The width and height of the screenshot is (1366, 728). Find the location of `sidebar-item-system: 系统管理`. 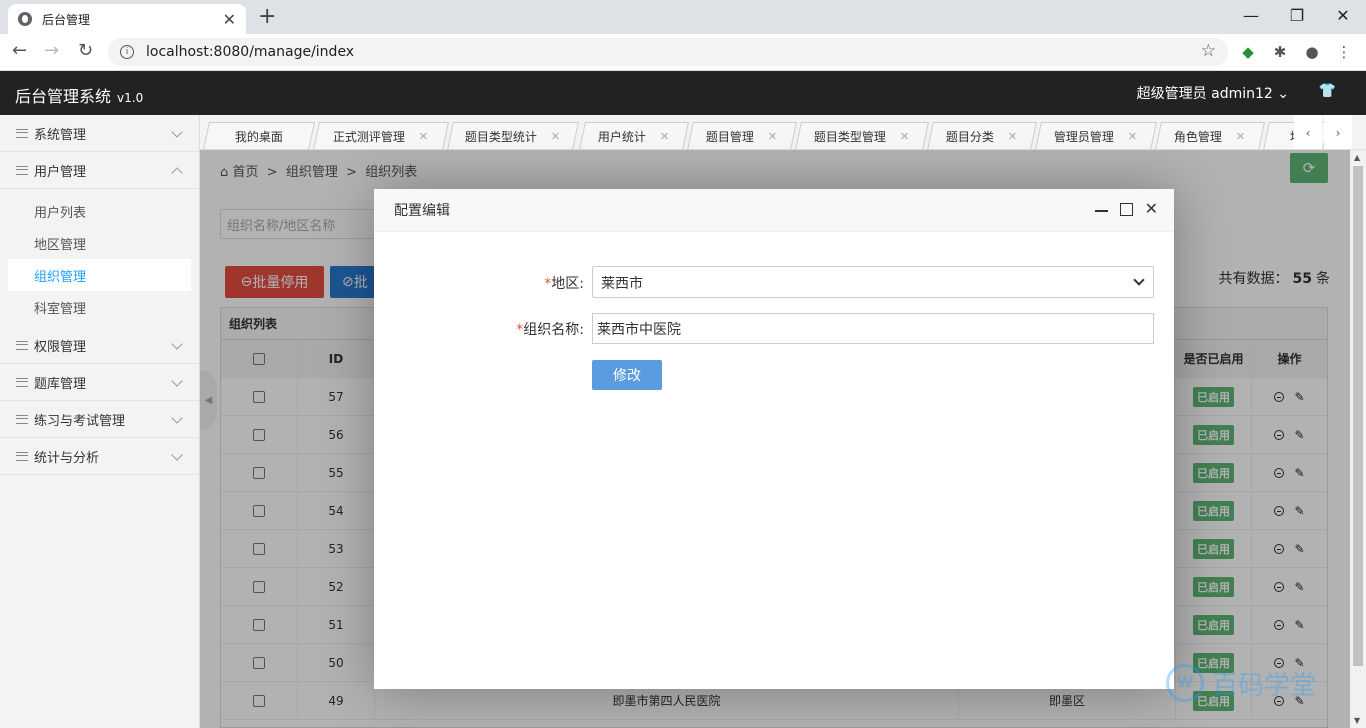

sidebar-item-system: 系统管理 is located at coordinates (99, 133).